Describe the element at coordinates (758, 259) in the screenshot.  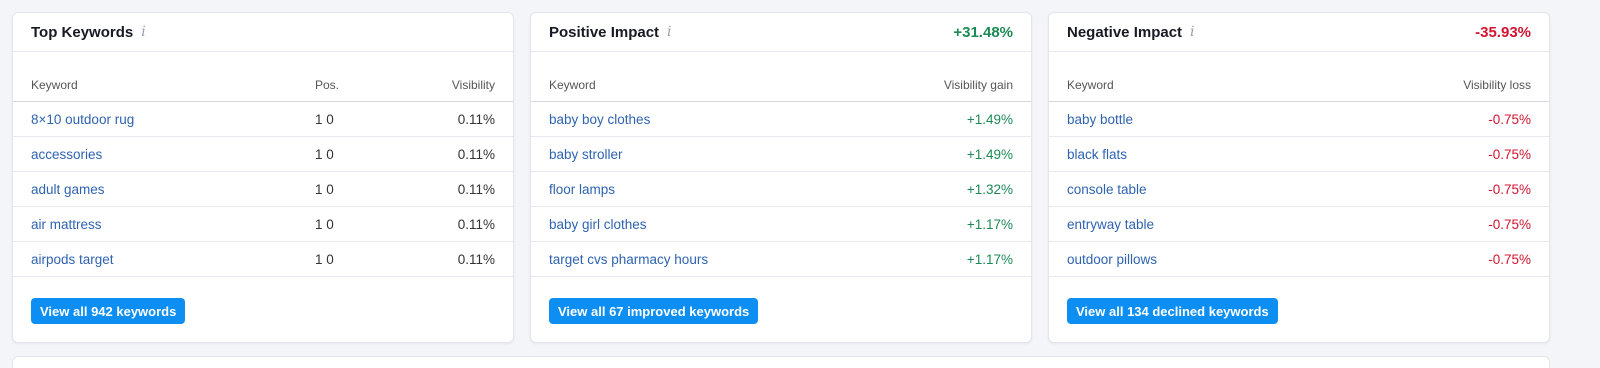
I see `keyword-link: target cvs pharmacy hours` at that location.